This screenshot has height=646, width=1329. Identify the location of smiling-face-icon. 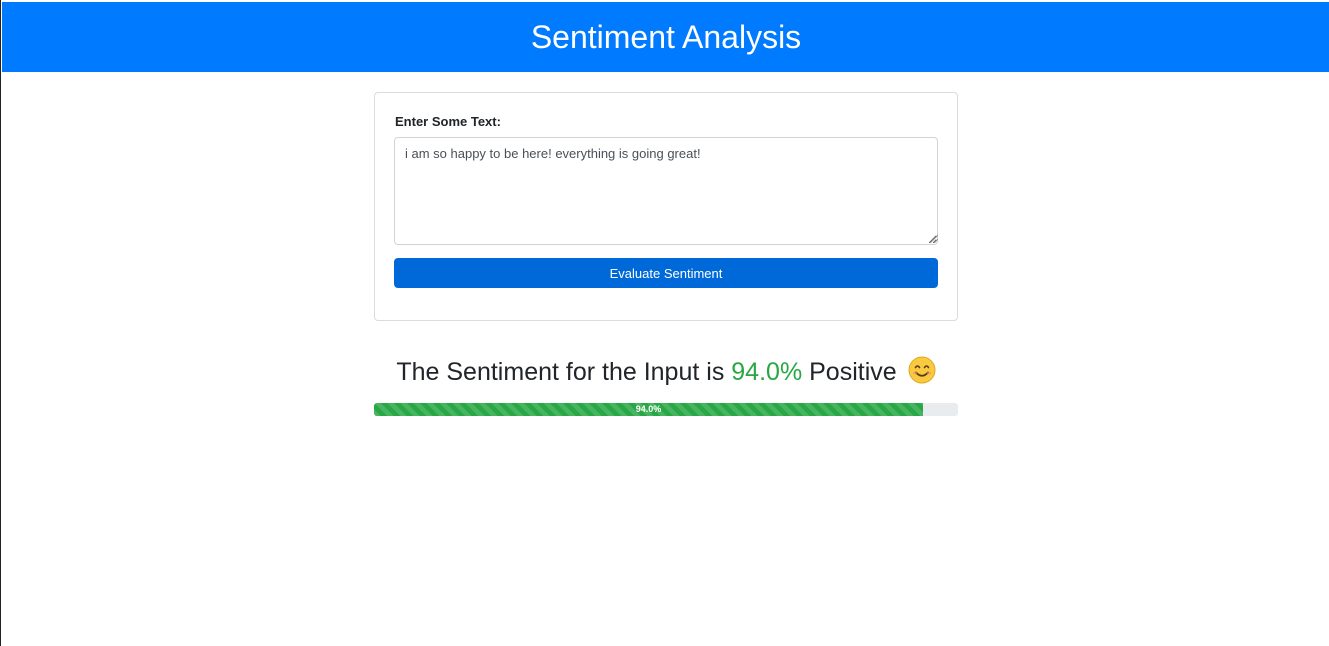
(922, 370).